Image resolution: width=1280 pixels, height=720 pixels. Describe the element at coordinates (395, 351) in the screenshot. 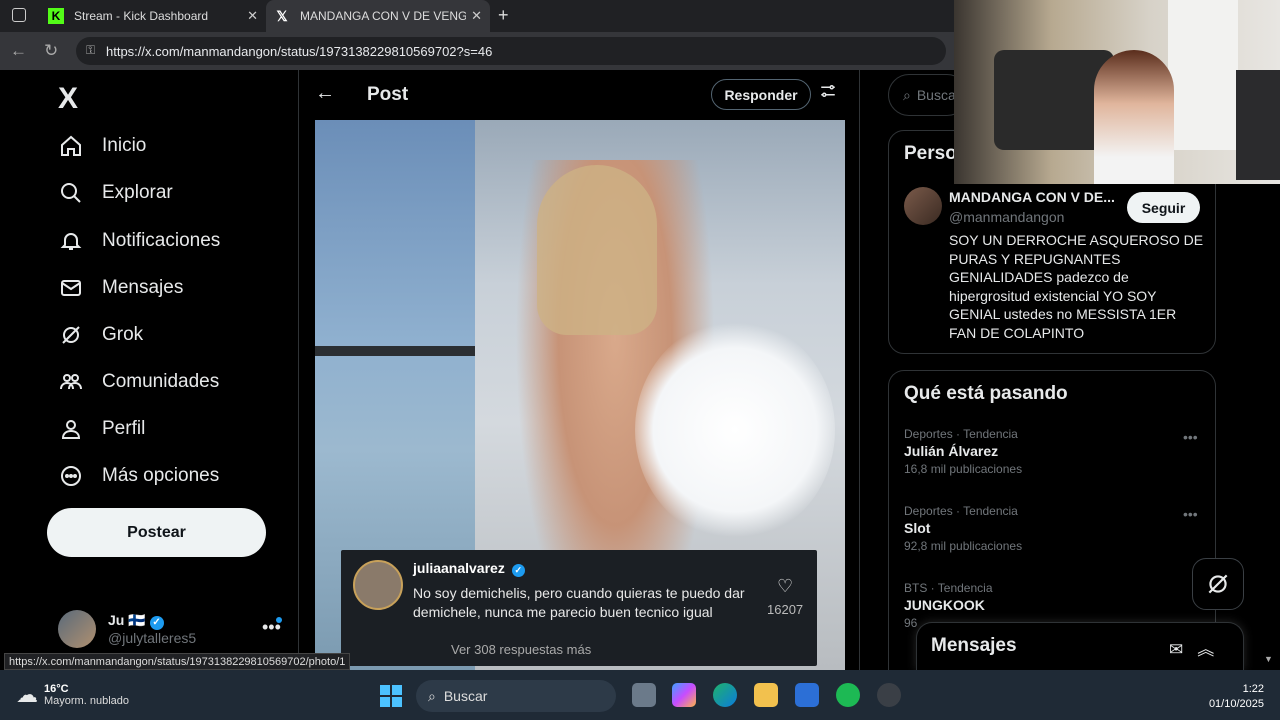

I see `image-railing` at that location.